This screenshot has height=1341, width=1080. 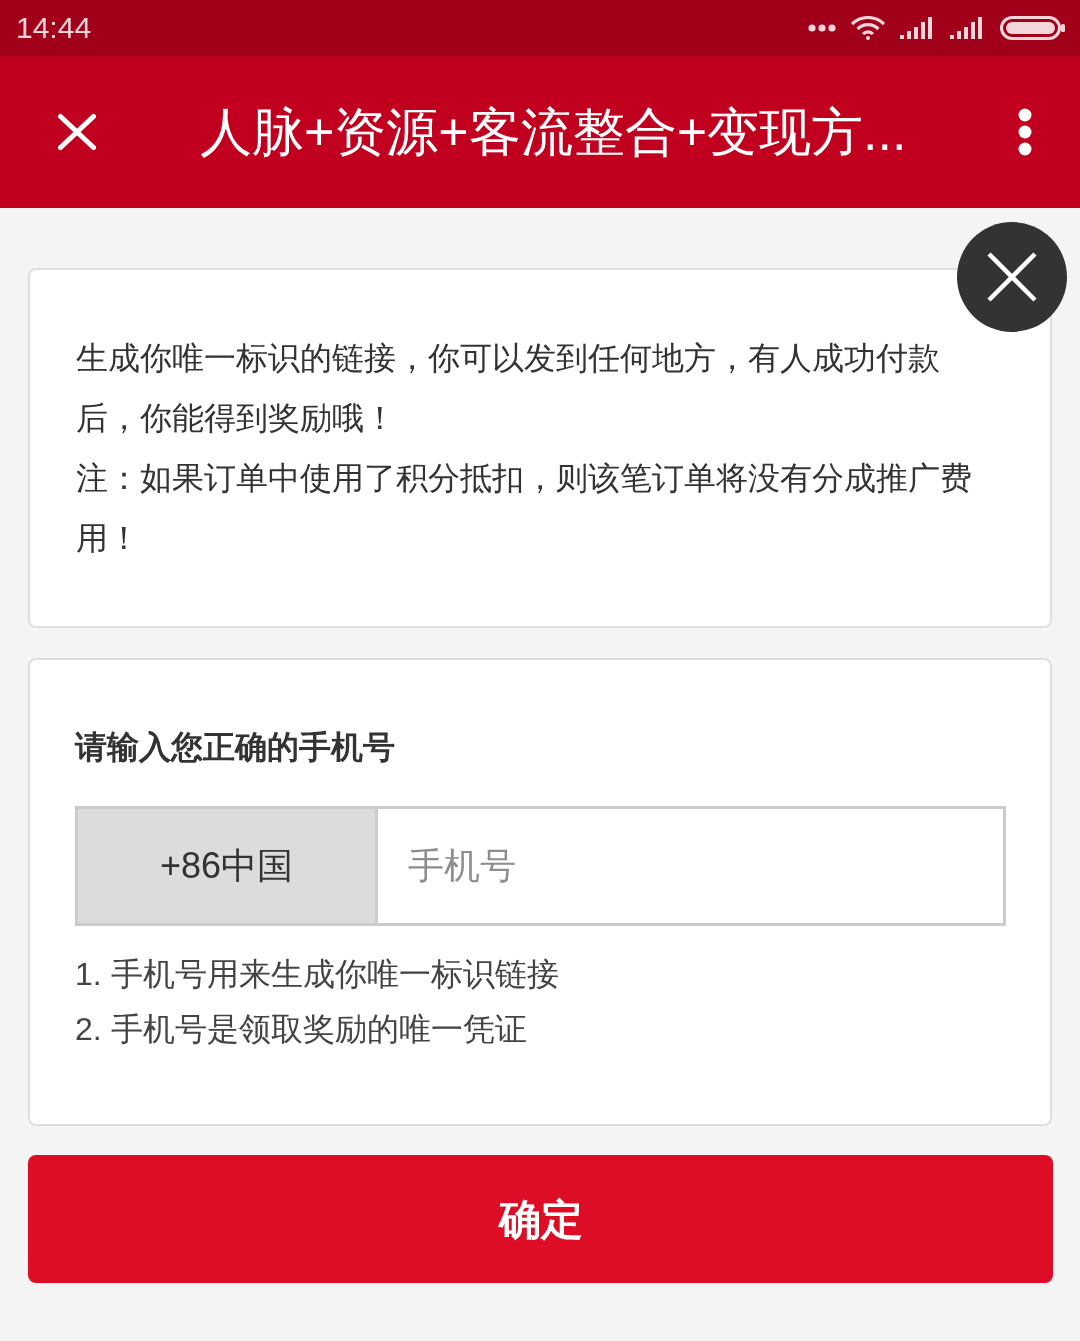 I want to click on battery-icon, so click(x=1033, y=28).